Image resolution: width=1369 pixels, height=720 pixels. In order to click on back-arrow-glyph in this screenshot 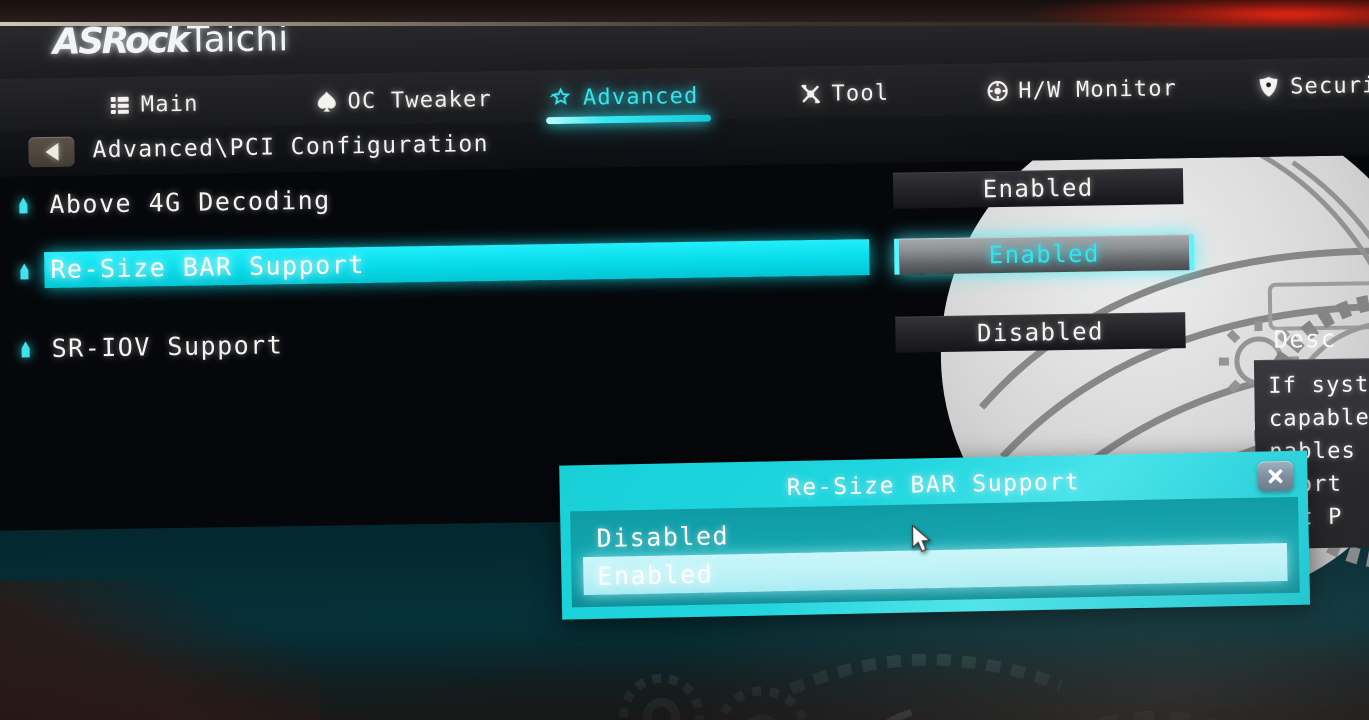, I will do `click(51, 152)`.